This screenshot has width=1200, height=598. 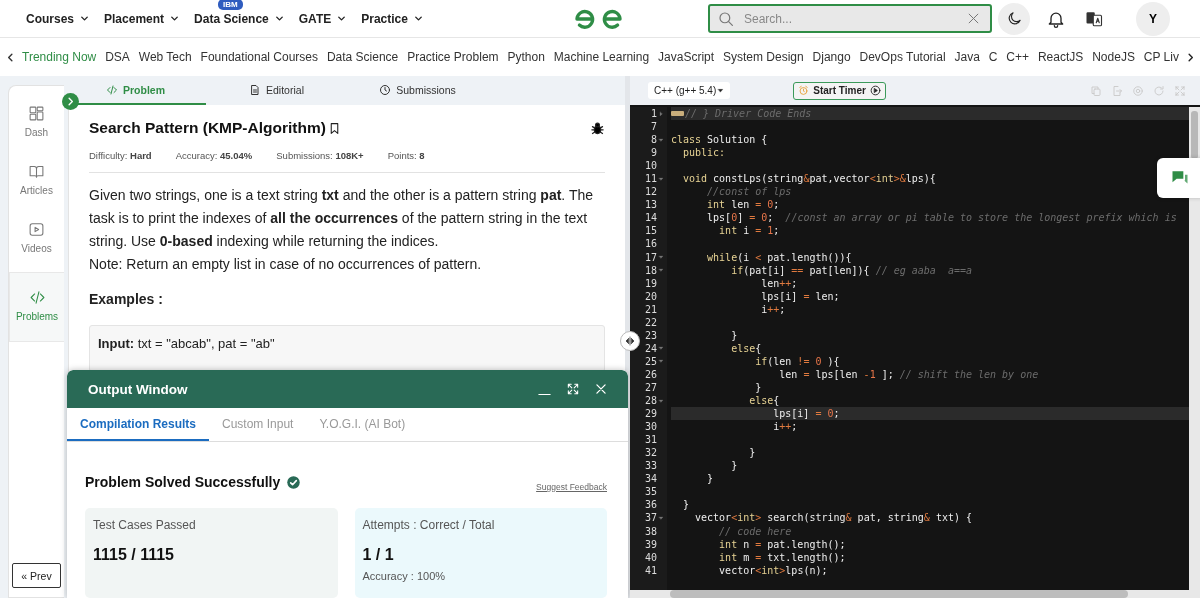 I want to click on trending-link: C, so click(x=993, y=57).